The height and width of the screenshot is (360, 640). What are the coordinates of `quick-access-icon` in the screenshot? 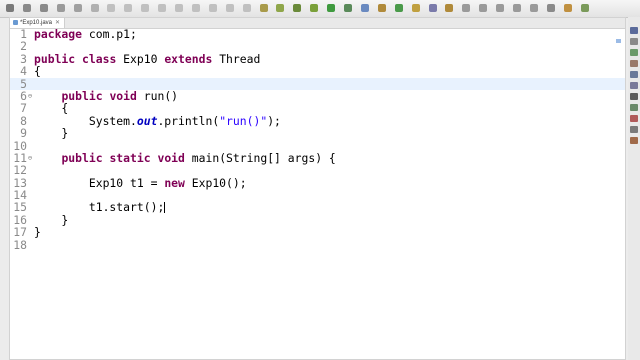 It's located at (550, 8).